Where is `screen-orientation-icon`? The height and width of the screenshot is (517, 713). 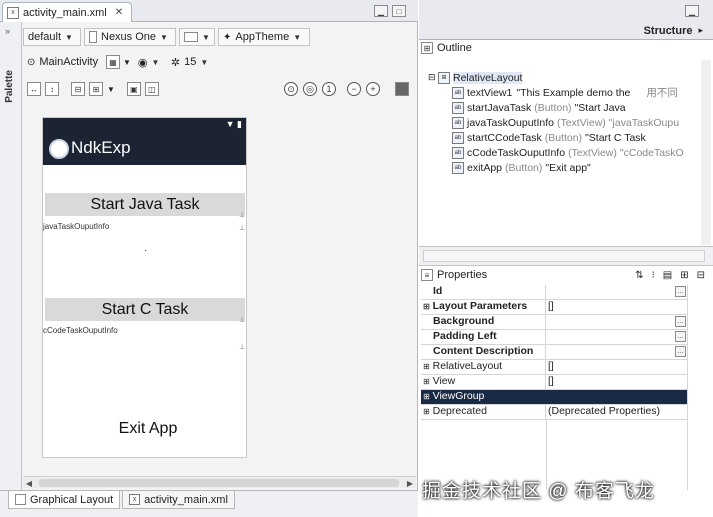 screen-orientation-icon is located at coordinates (191, 37).